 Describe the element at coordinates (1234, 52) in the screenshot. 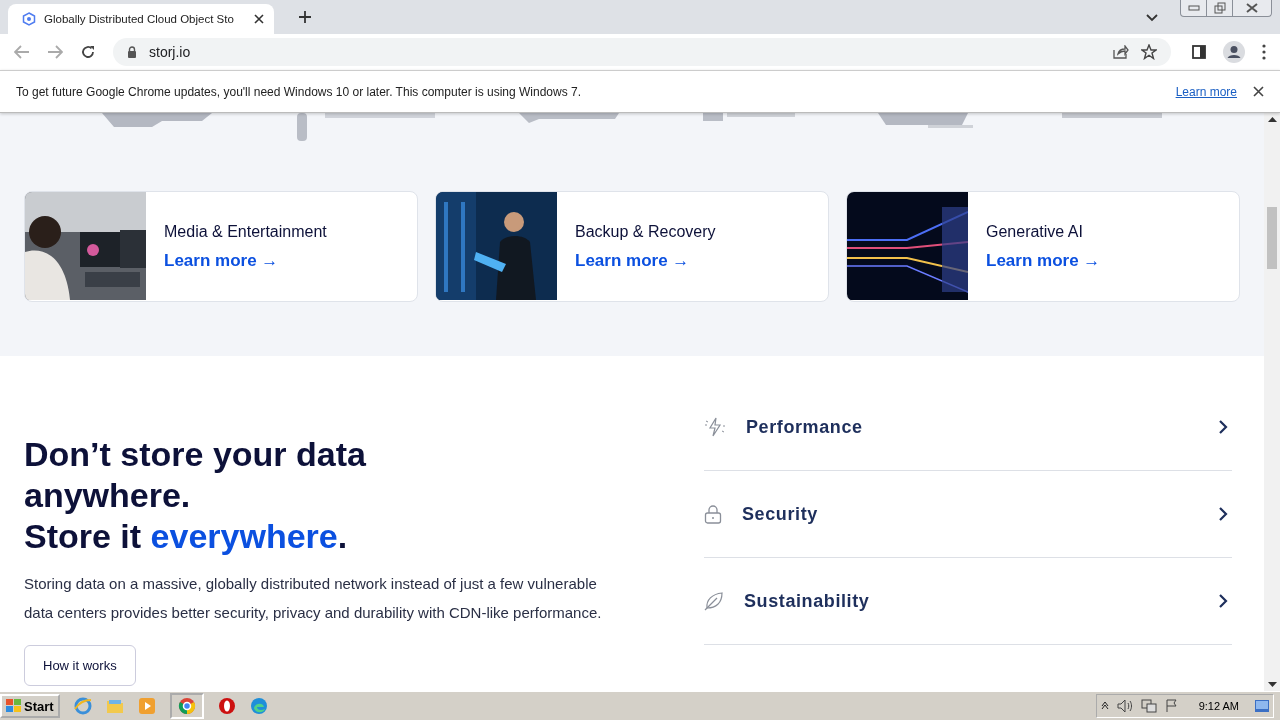

I see `profile-icon` at that location.